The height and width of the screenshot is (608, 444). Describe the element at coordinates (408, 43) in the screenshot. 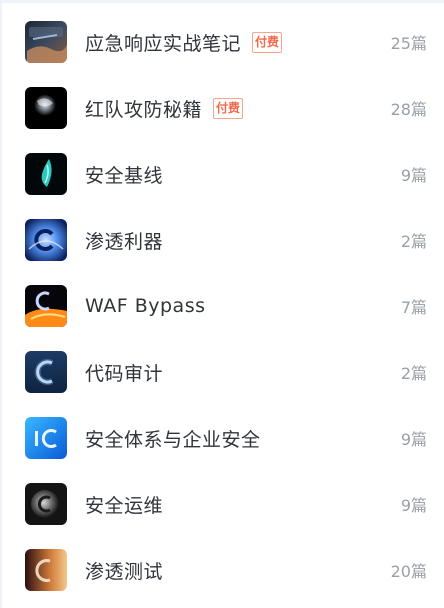

I see `article-count: 25篇` at that location.